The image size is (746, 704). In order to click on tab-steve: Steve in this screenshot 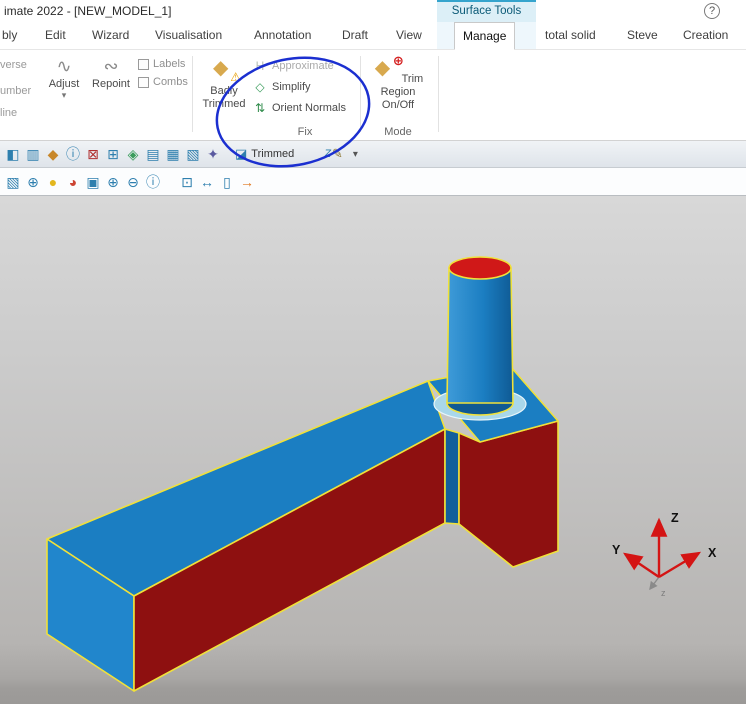, I will do `click(642, 35)`.